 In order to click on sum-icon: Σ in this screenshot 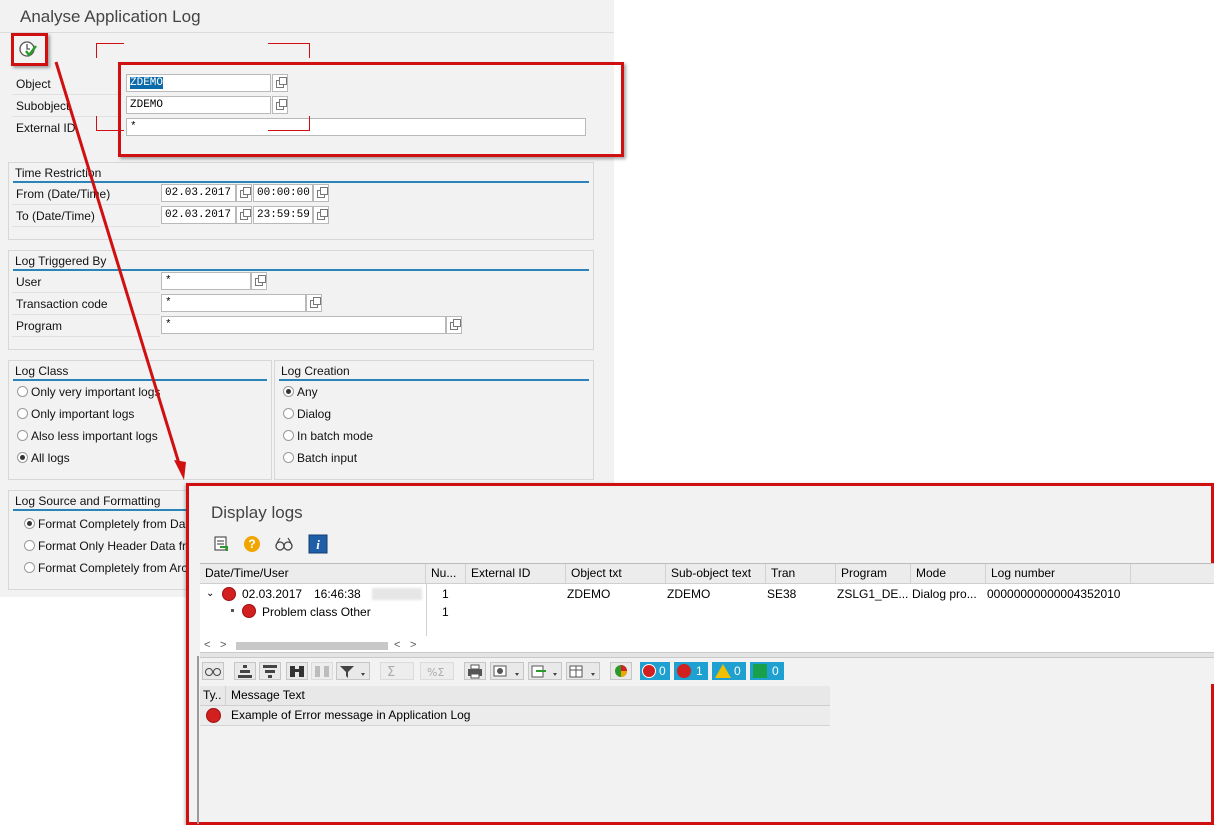, I will do `click(391, 672)`.